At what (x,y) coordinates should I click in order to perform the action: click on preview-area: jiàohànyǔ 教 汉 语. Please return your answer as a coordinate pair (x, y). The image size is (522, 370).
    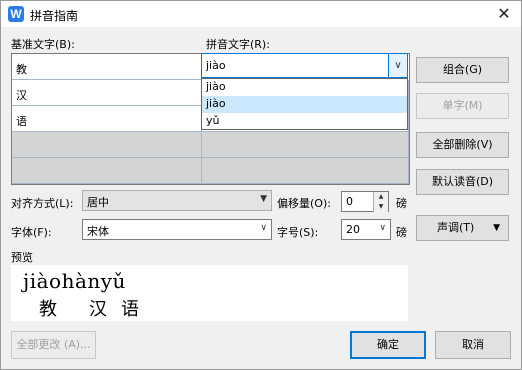
    Looking at the image, I should click on (209, 293).